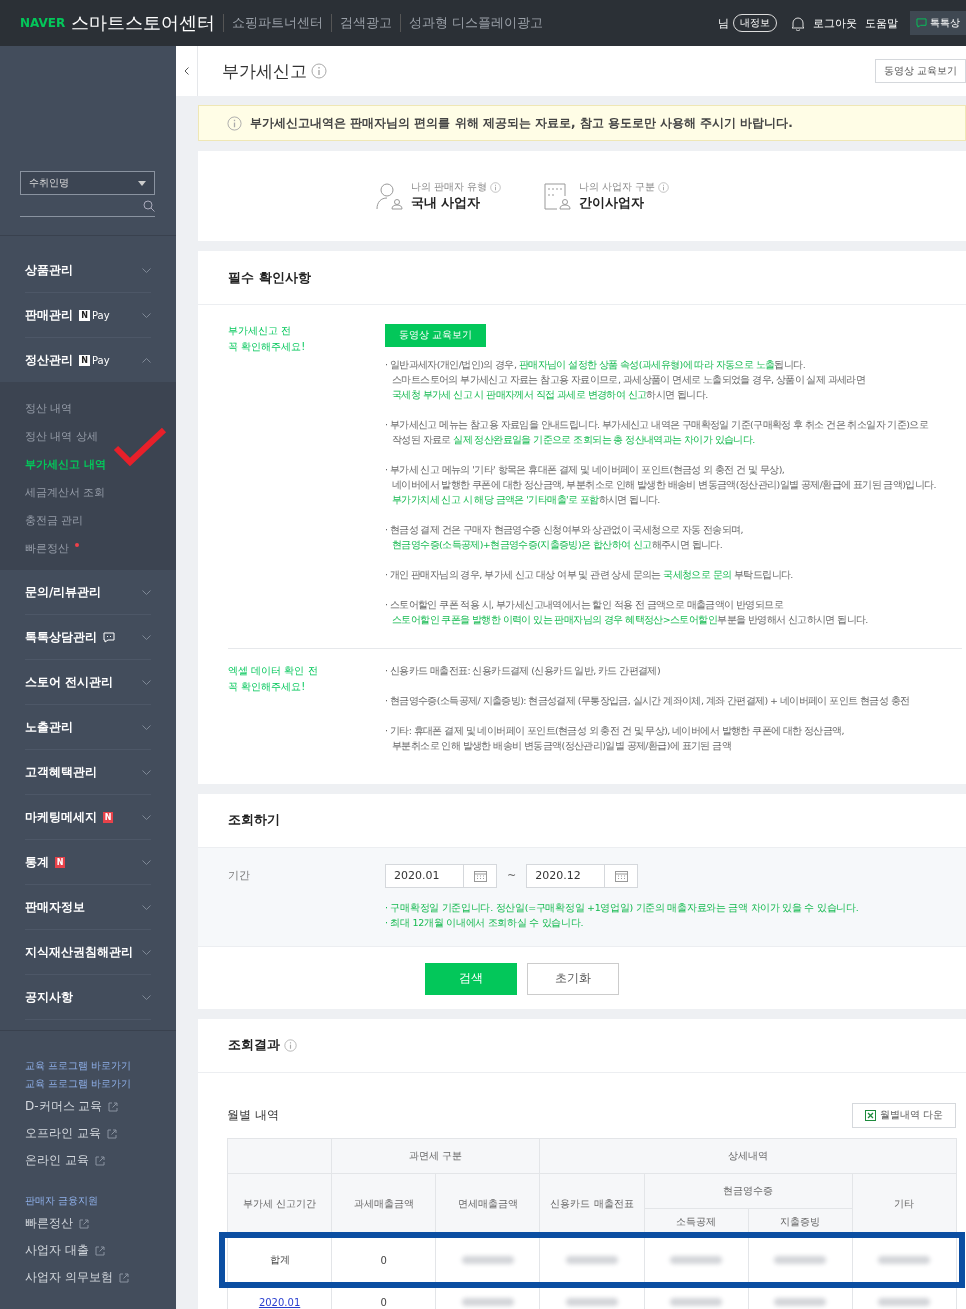 Image resolution: width=966 pixels, height=1309 pixels. What do you see at coordinates (661, 484) in the screenshot?
I see `notice-bullet: · 부가세 신고 메뉴의 '기타' 항목은 휴대폰 결제 및 네이버페이 포인트(현금성 외 충전 건 및 무상), 네이버에서 발행한 쿠폰에 대한 정산금액, 부분취소로 인해 발생한 배송비 변동금액(정산관리)일별 공제/환급에 표기된 금액)입니다. 부가가치세 신고 시 해당 금액은 '기타매출'로 포함하시면 됩니다.` at bounding box center [661, 484].